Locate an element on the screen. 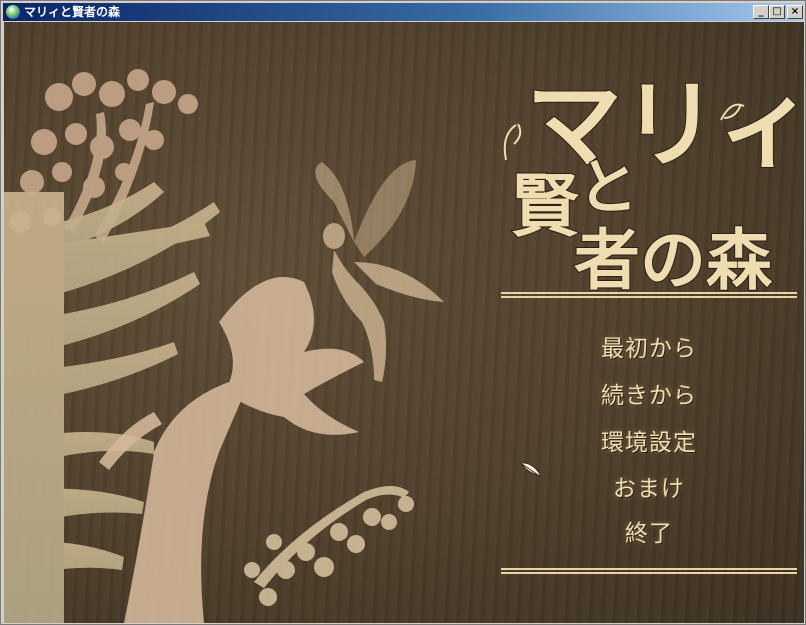  window-title: マリィと賢者の森 is located at coordinates (72, 12).